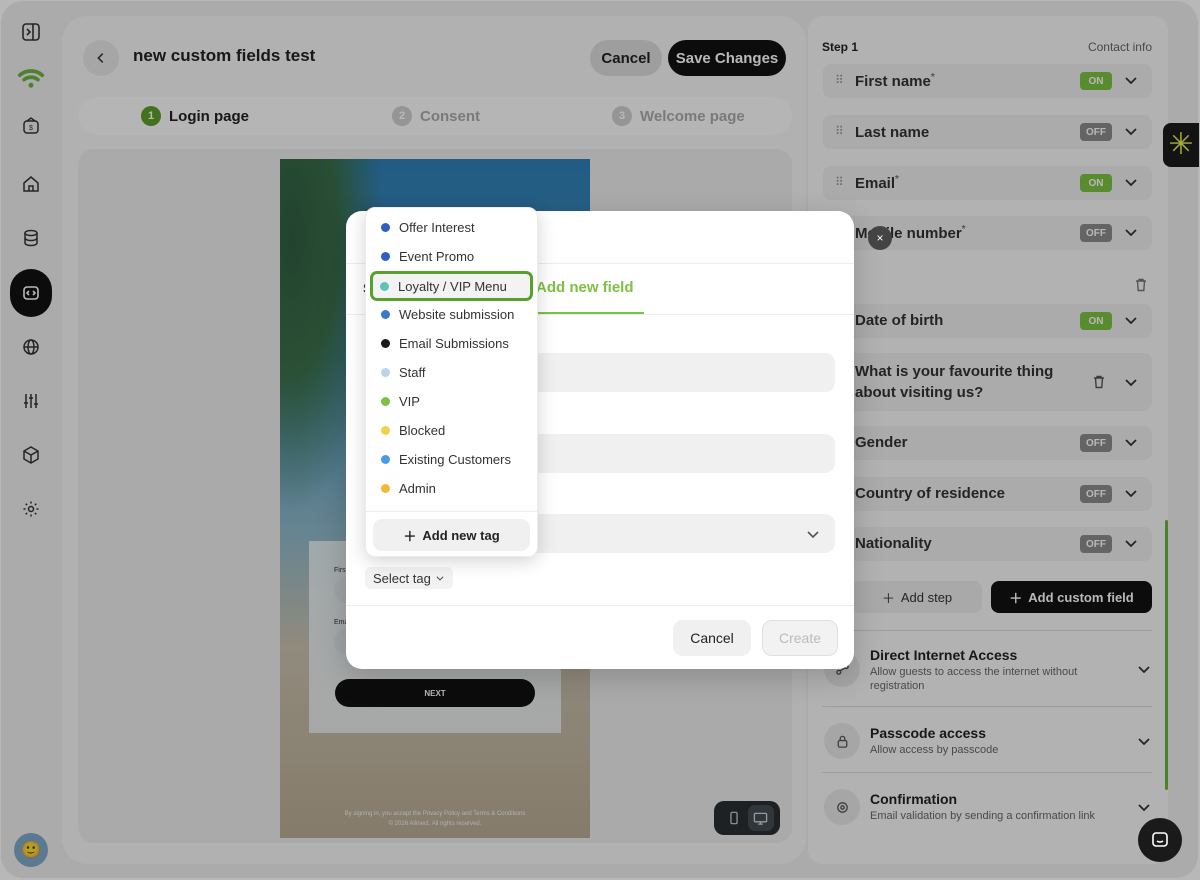  What do you see at coordinates (452, 372) in the screenshot?
I see `tag-option-staff: Staff` at bounding box center [452, 372].